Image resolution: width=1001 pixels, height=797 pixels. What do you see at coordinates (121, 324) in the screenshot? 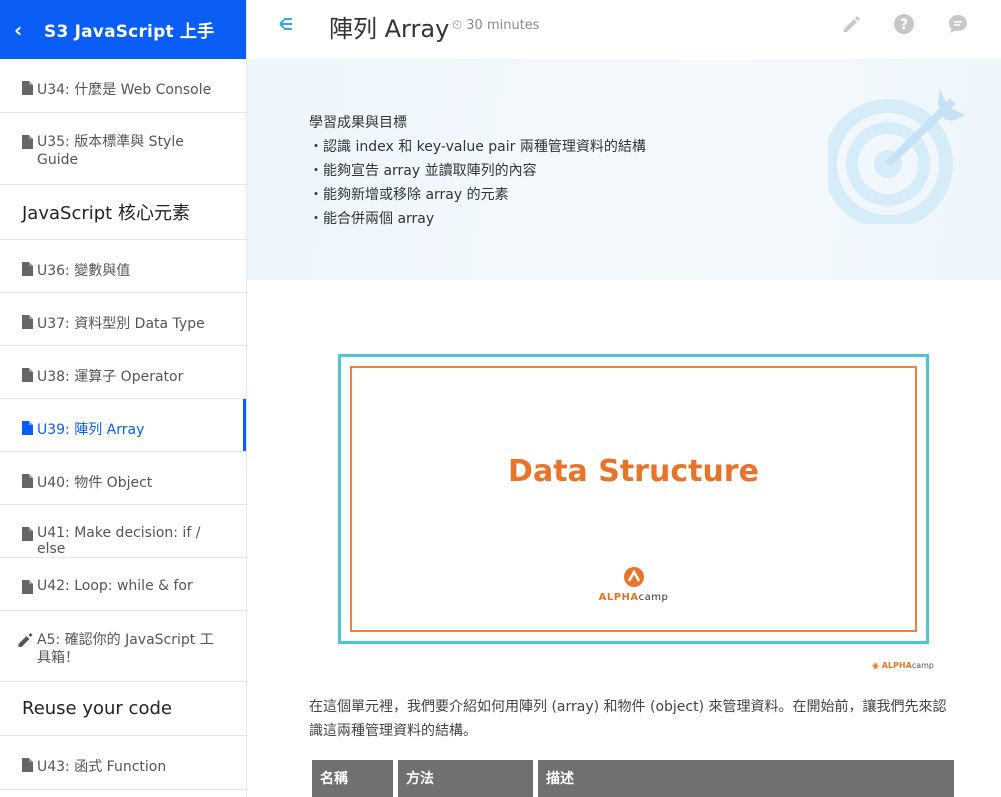
I see `sidebar-item-label: U37: 資料型別 Data Type` at bounding box center [121, 324].